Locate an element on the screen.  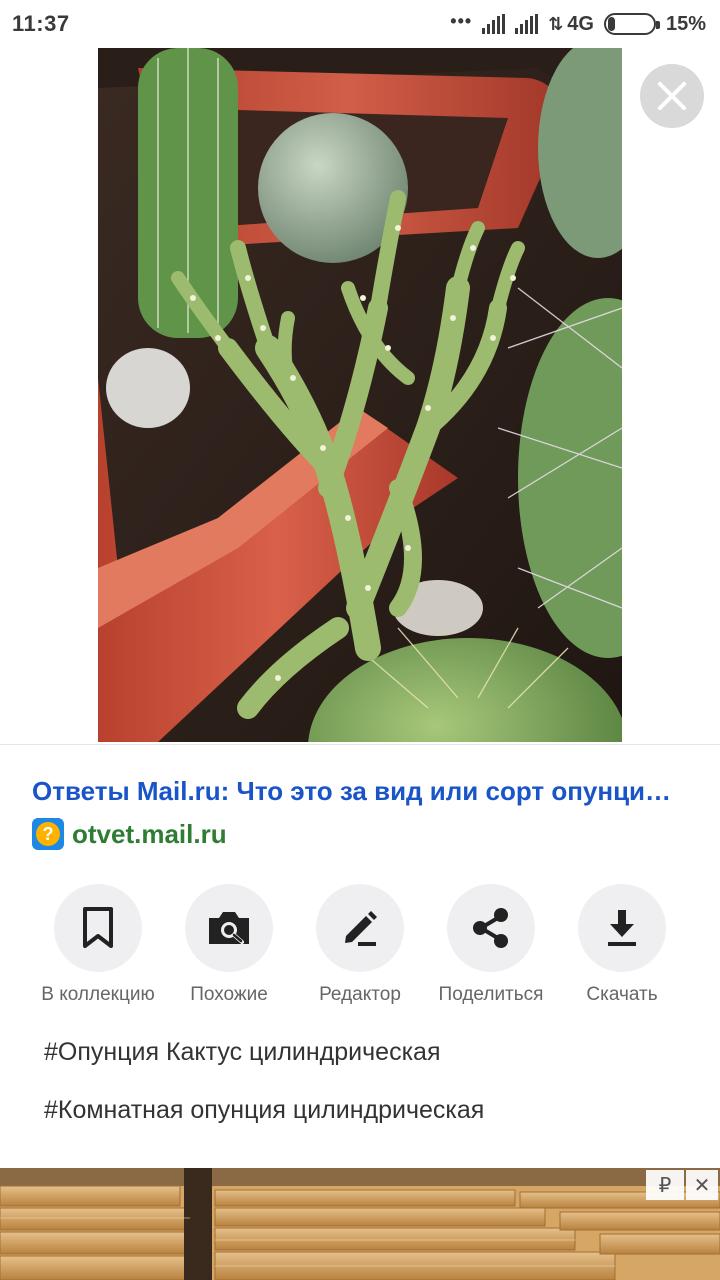
pencil-icon is located at coordinates (361, 928).